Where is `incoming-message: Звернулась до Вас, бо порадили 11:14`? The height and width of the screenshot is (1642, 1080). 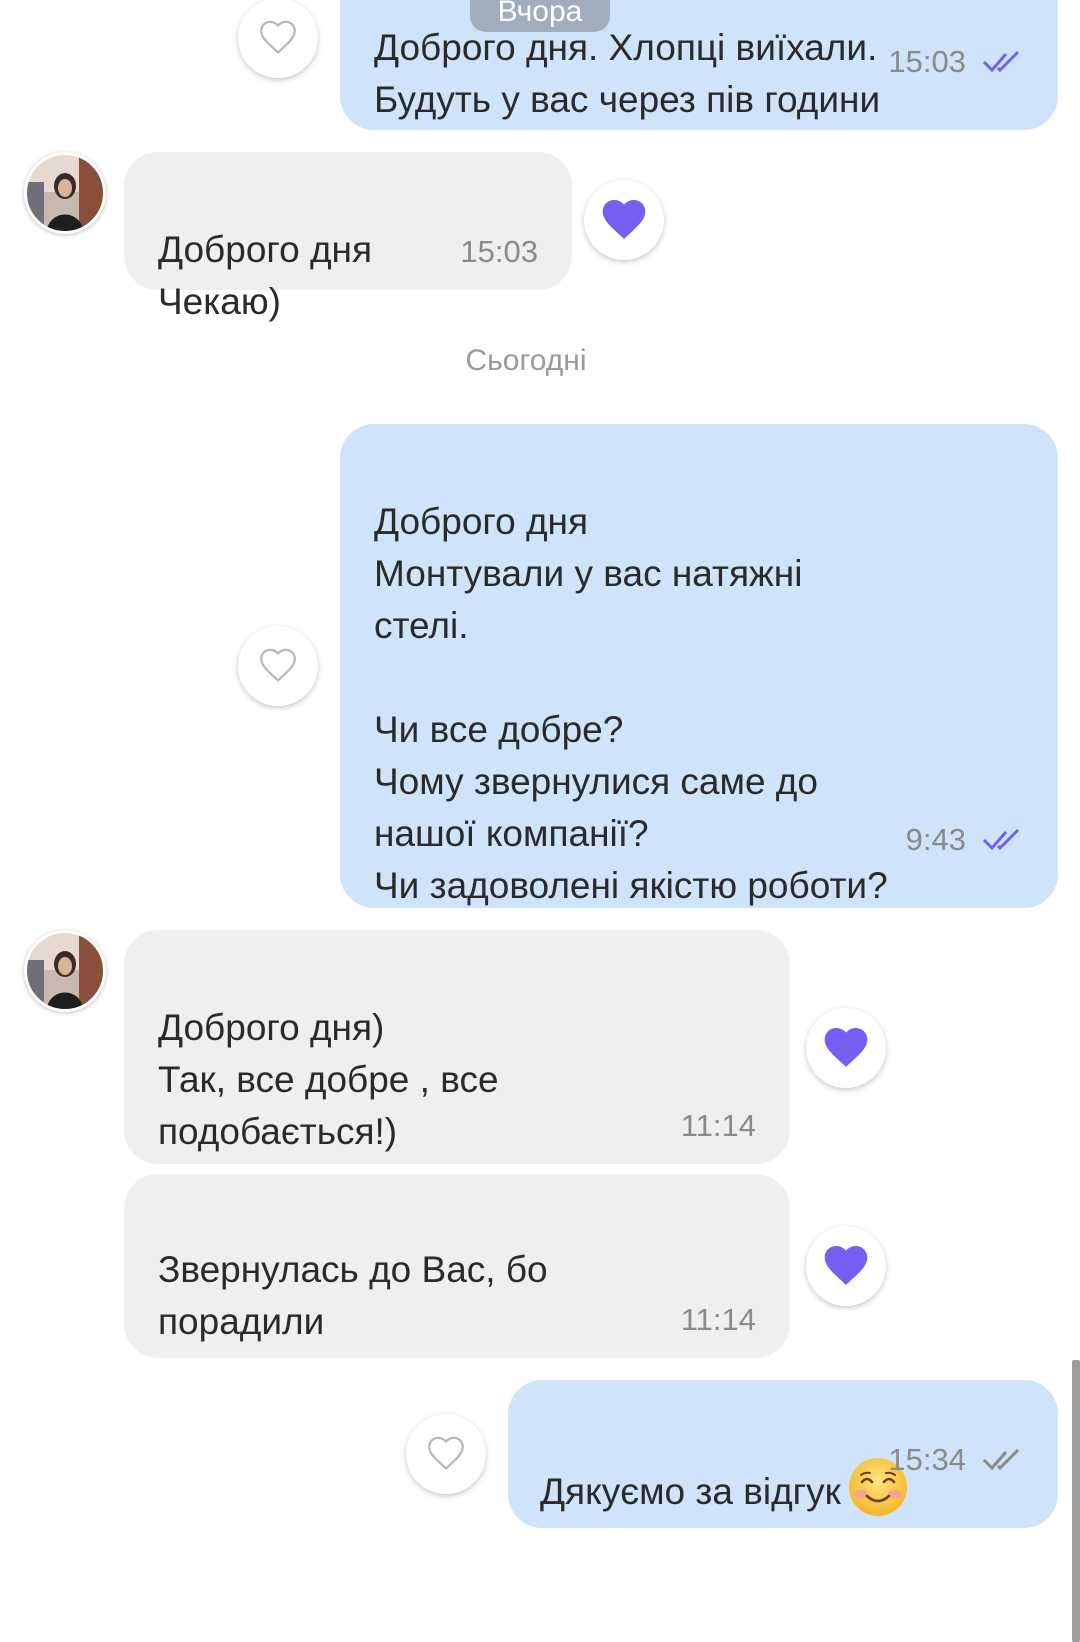
incoming-message: Звернулась до Вас, бо порадили 11:14 is located at coordinates (457, 1266).